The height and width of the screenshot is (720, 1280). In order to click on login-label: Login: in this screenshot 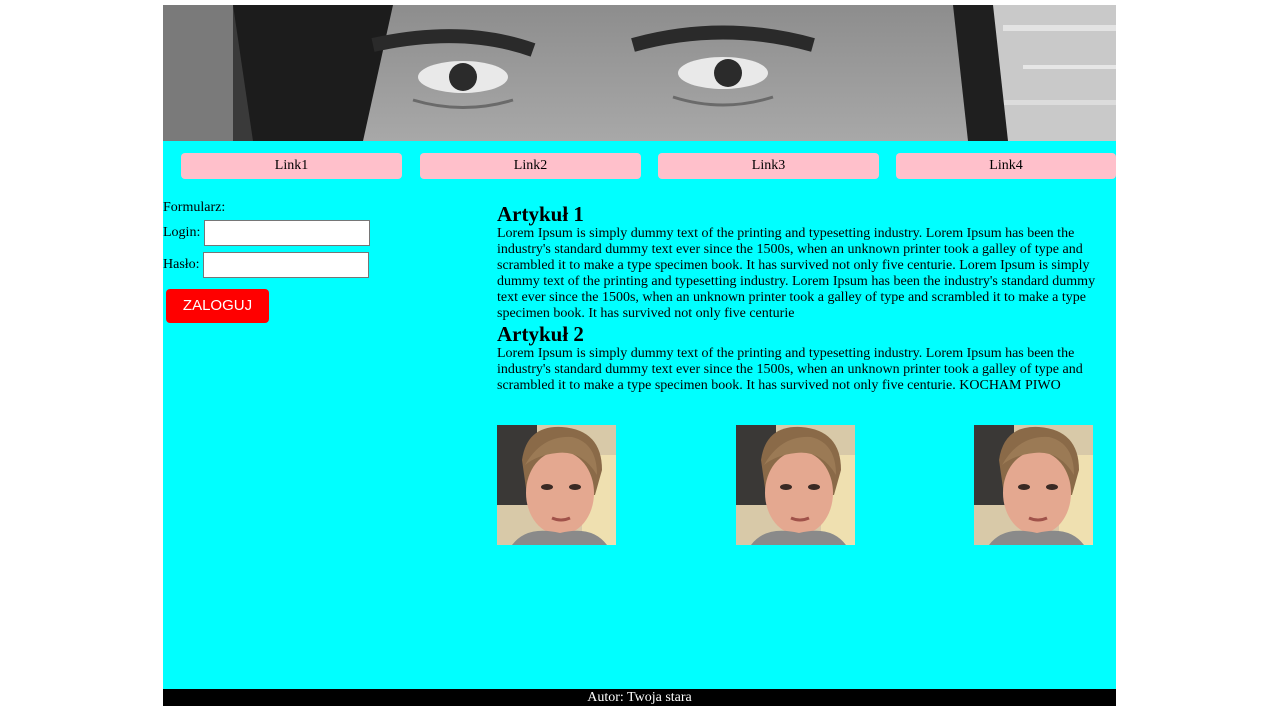, I will do `click(182, 232)`.